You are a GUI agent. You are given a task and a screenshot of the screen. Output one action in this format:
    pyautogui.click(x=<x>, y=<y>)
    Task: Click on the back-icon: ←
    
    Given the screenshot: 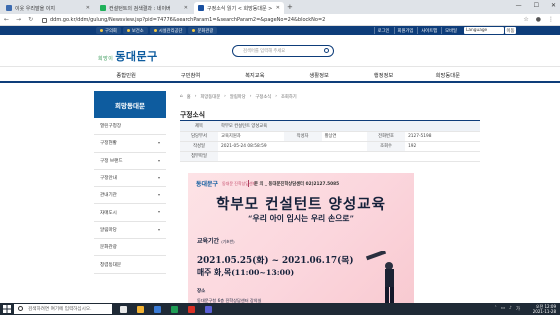 What is the action you would take?
    pyautogui.click(x=6, y=19)
    